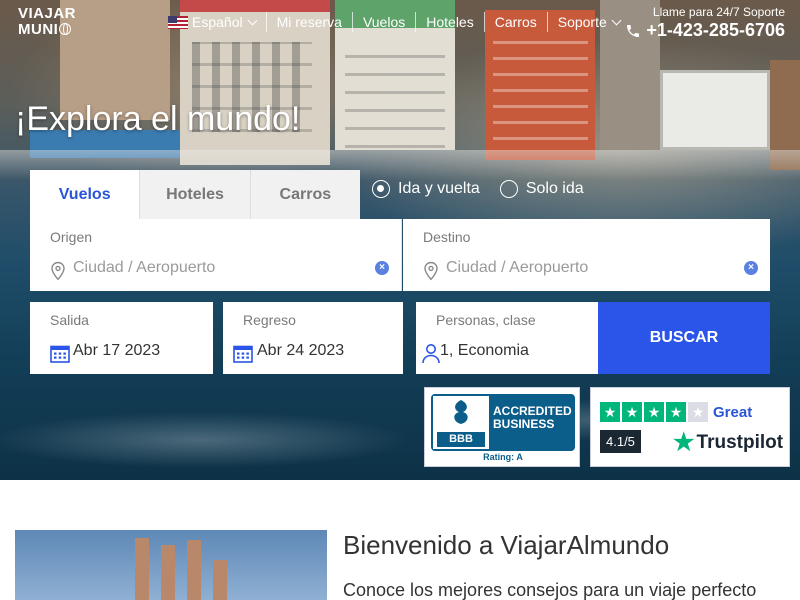 Image resolution: width=800 pixels, height=600 pixels. I want to click on return-date-field: Regreso Abr 24 2023, so click(313, 338).